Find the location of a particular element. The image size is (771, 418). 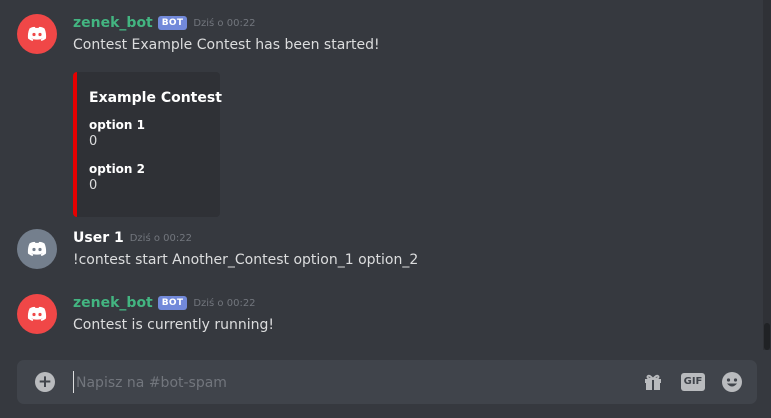

field-name: option 1 is located at coordinates (117, 125).